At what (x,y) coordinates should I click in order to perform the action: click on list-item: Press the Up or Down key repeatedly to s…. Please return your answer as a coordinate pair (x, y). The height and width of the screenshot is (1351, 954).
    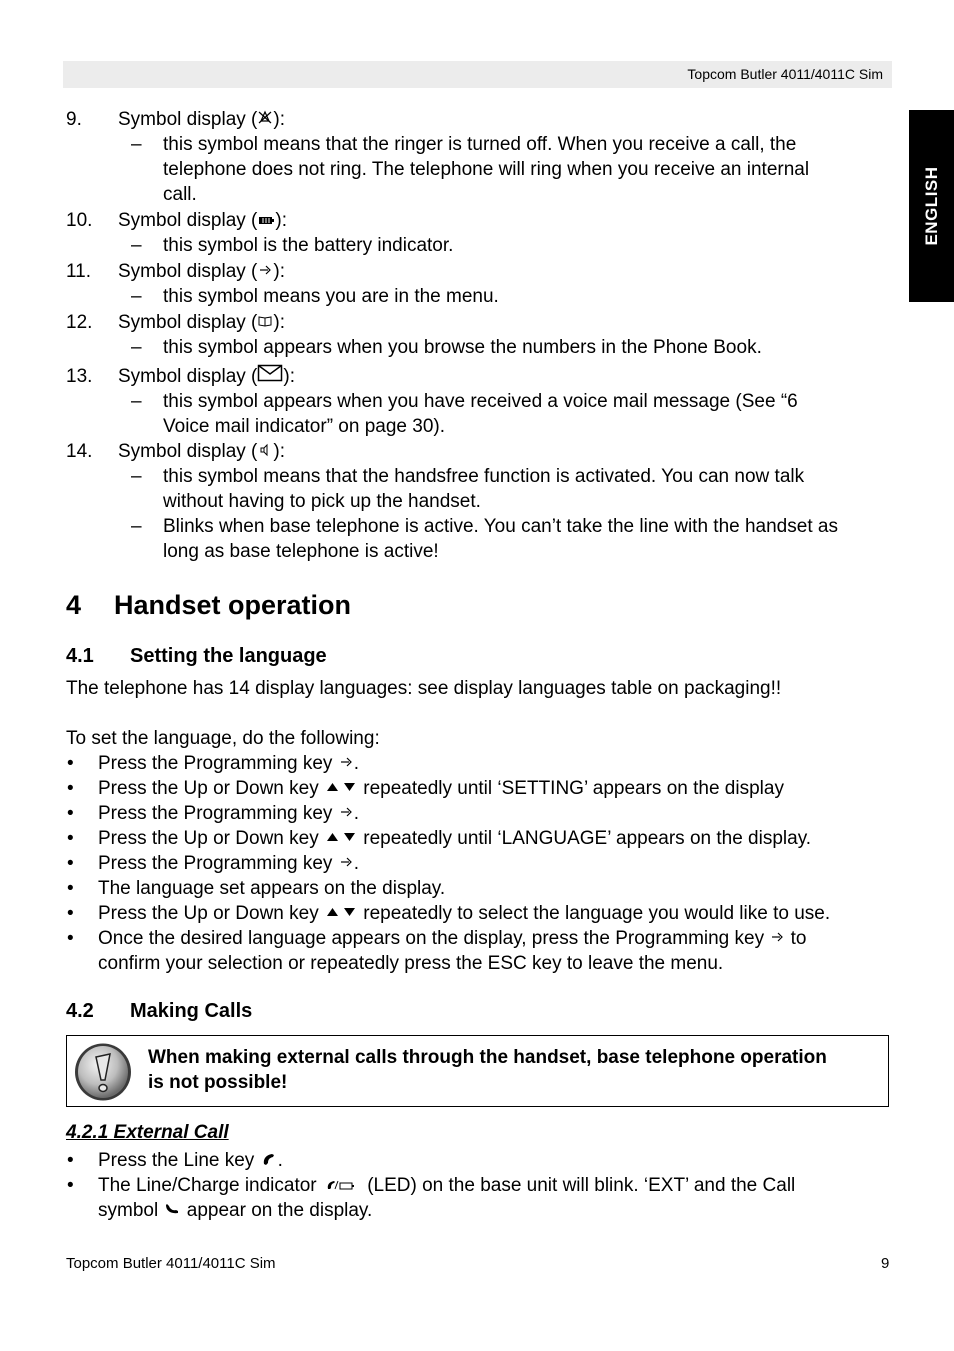
    Looking at the image, I should click on (464, 913).